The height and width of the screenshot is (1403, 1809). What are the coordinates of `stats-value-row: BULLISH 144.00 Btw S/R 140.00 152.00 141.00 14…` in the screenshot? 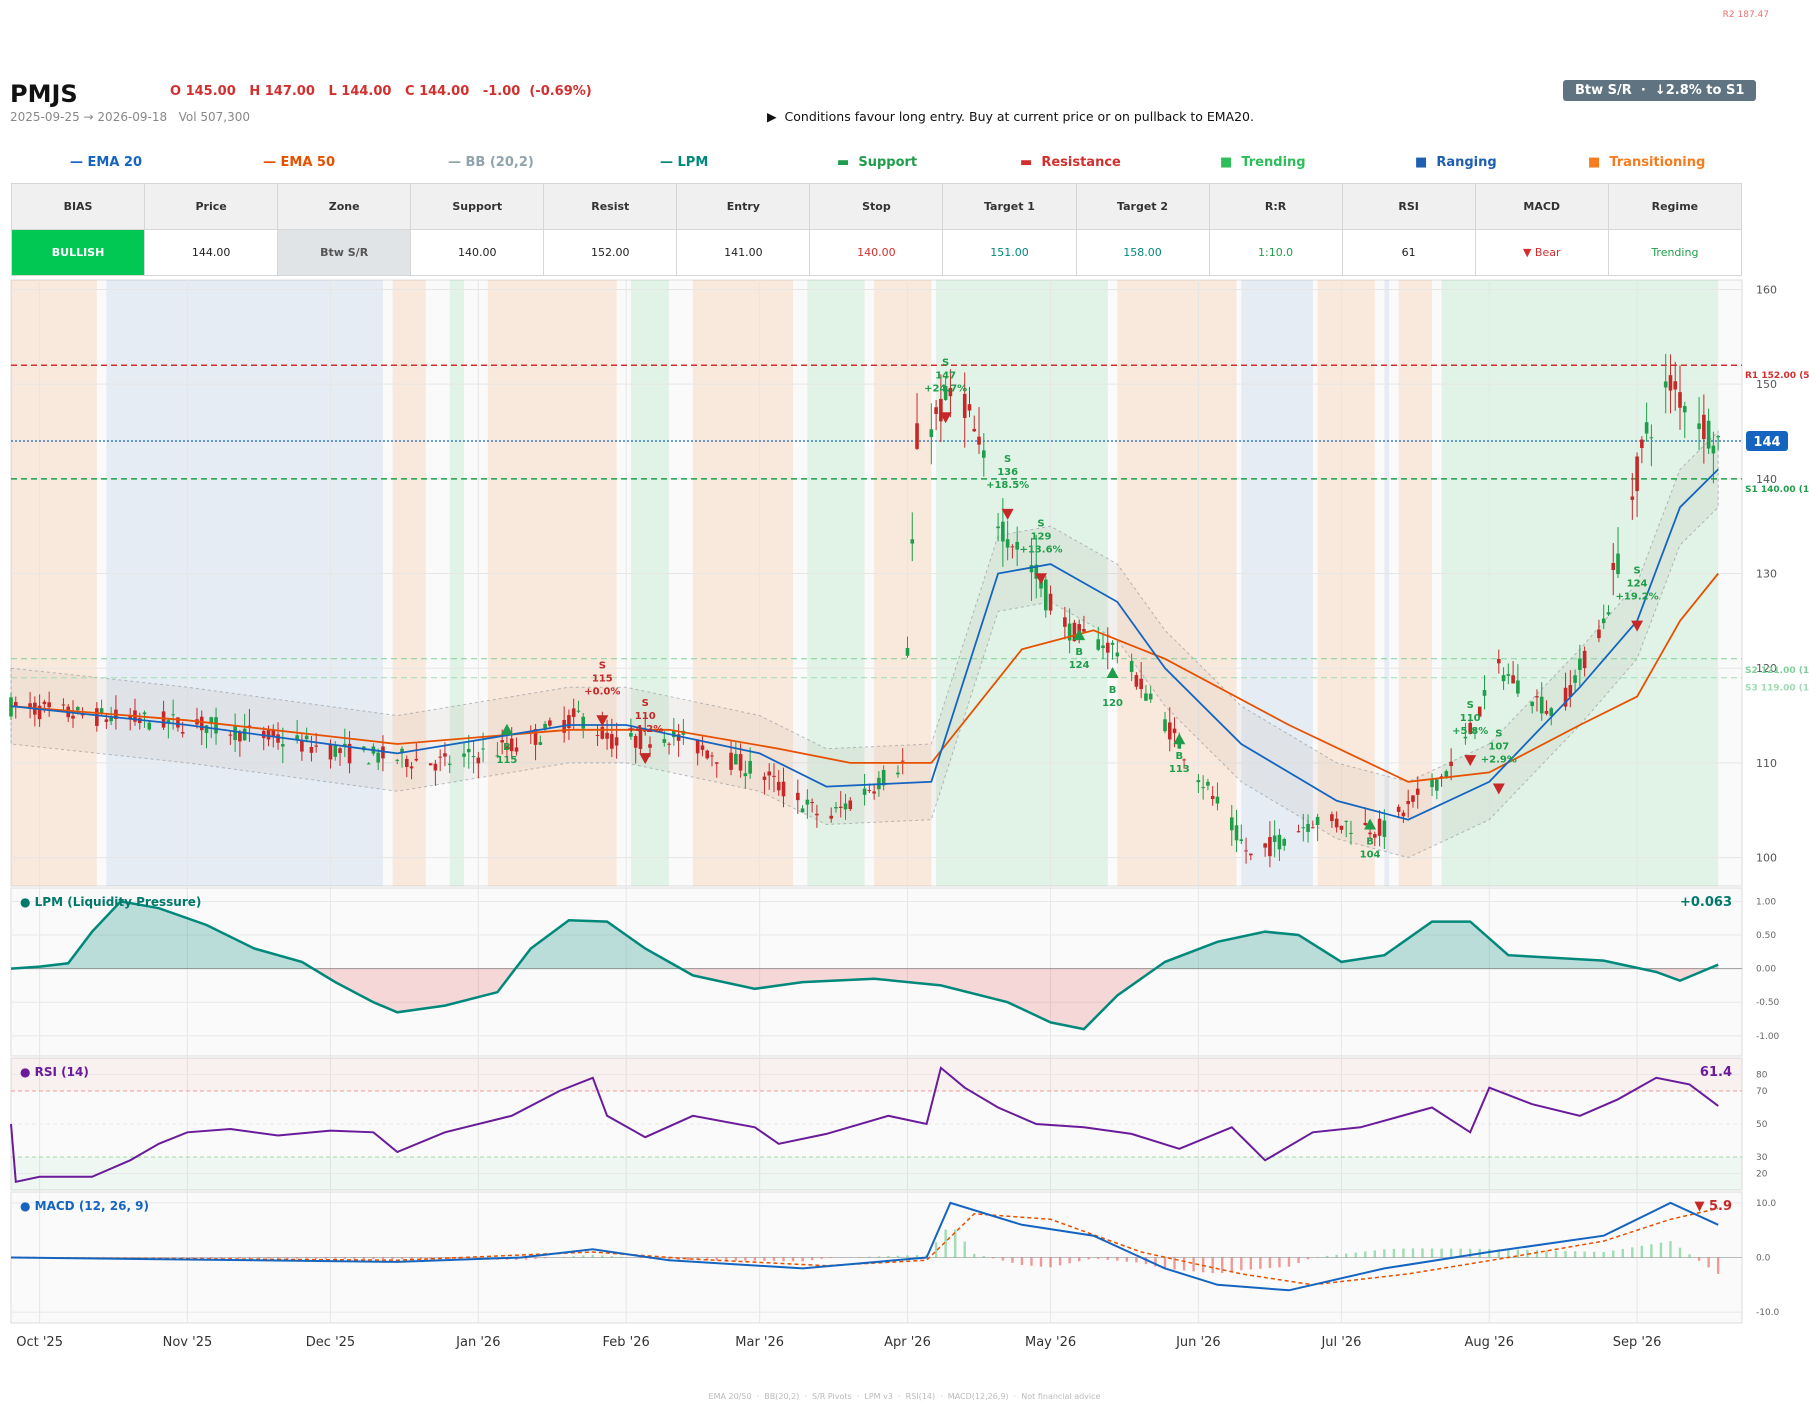 It's located at (876, 252).